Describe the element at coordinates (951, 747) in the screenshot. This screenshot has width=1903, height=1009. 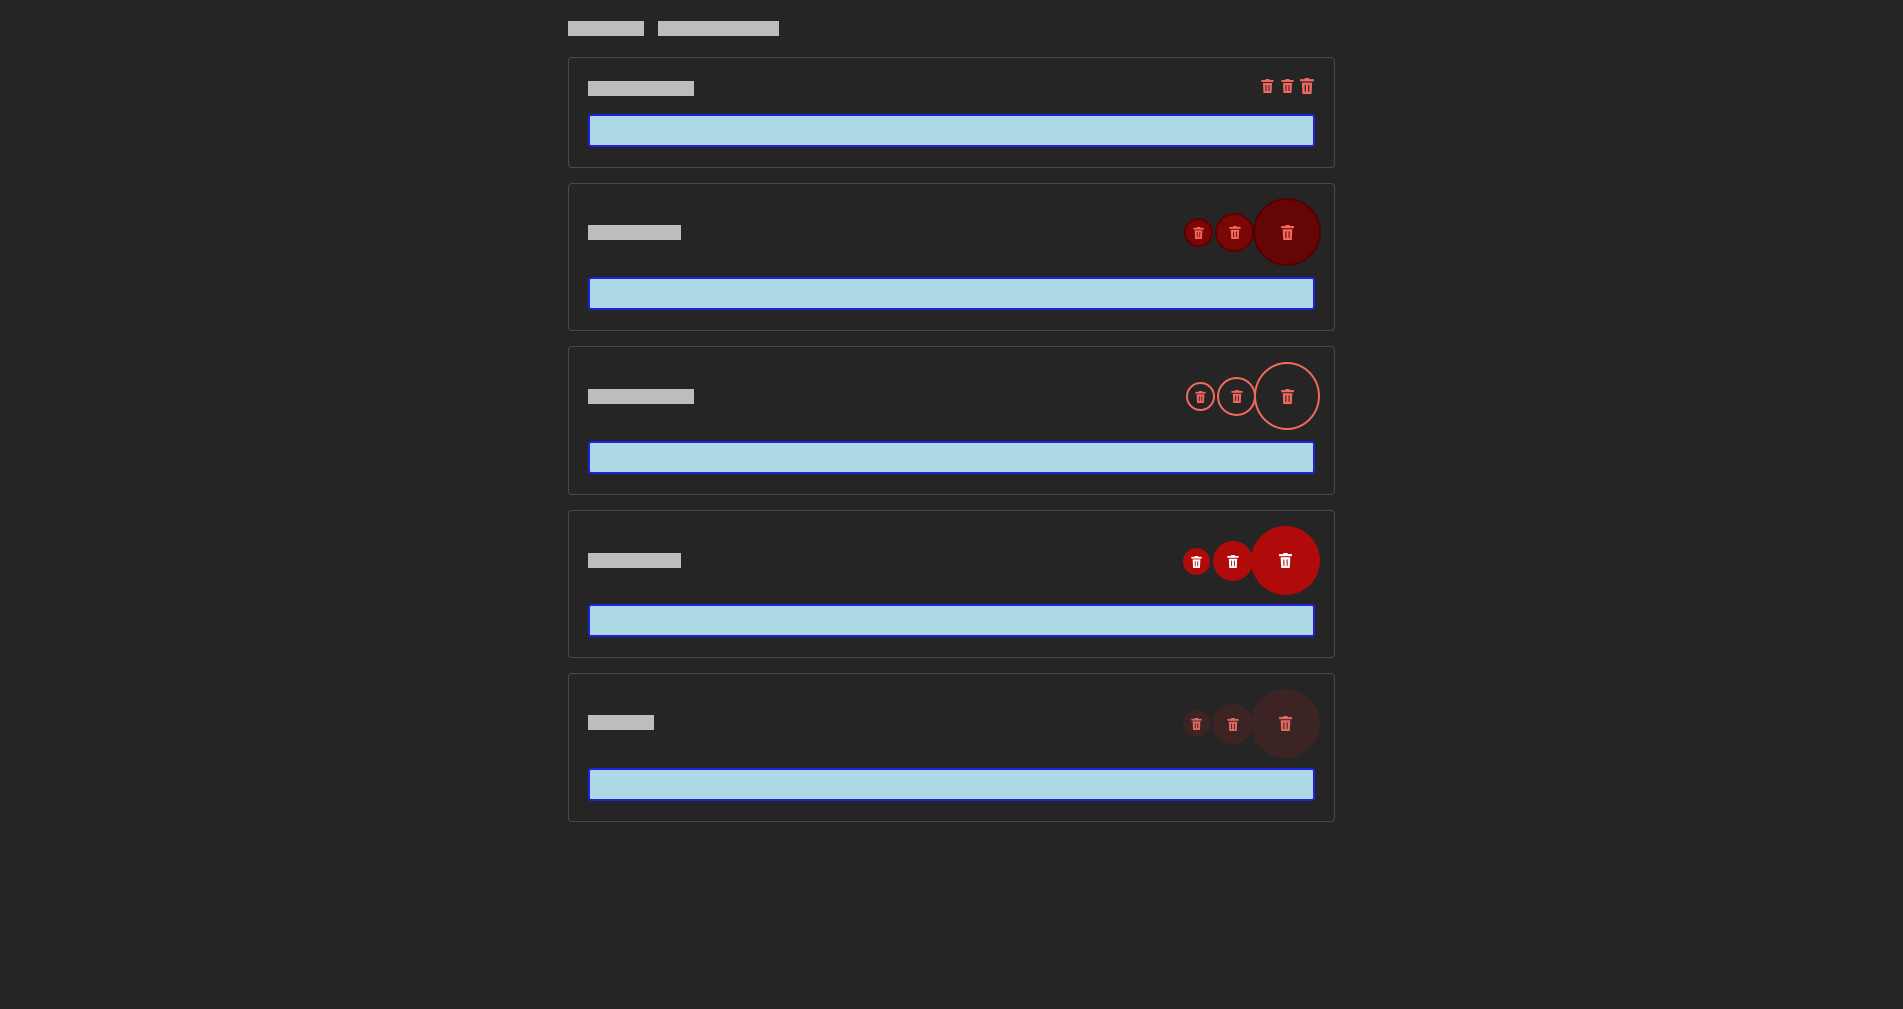
I see `card-ghost` at that location.